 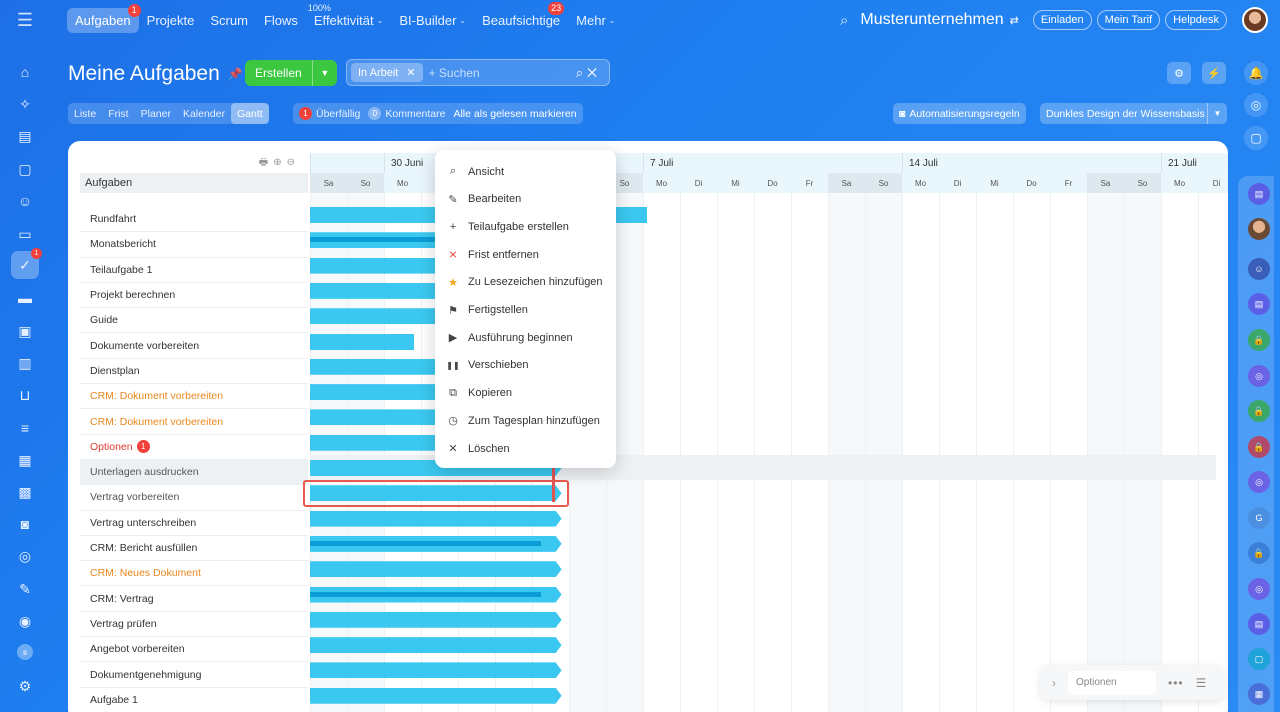 What do you see at coordinates (1201, 683) in the screenshot?
I see `list-icon: ☰` at bounding box center [1201, 683].